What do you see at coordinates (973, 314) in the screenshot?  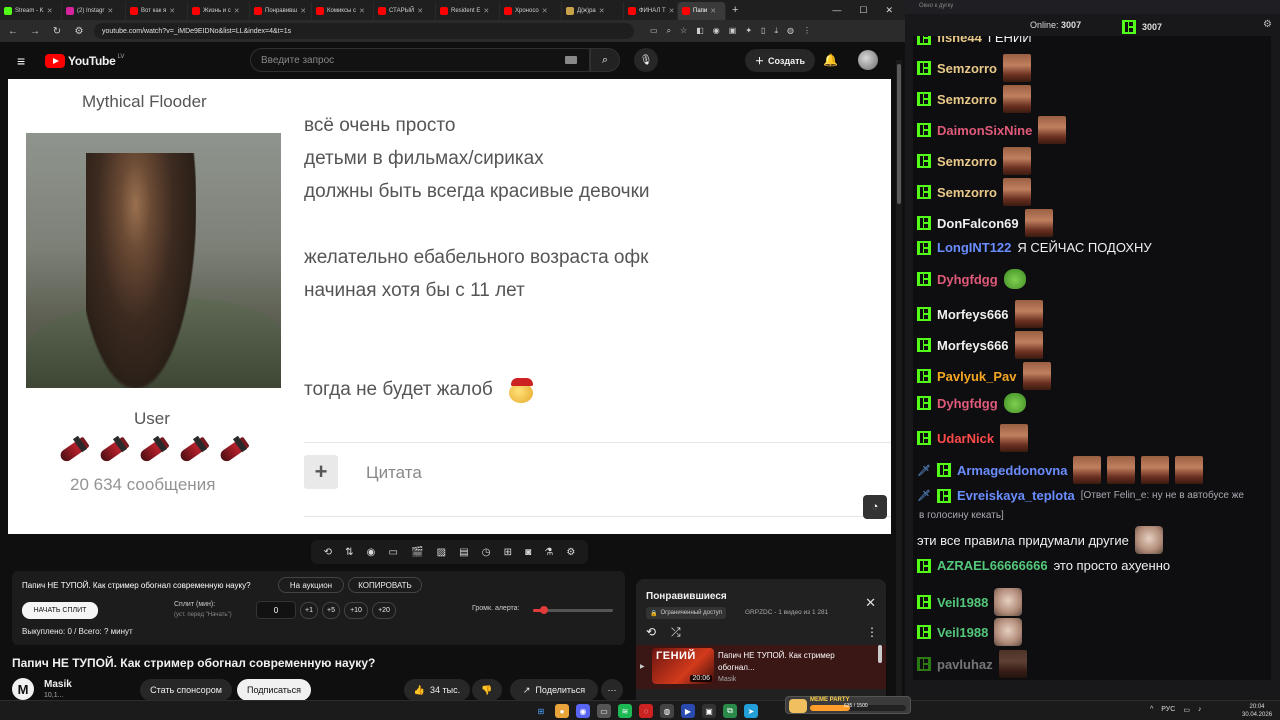 I see `chat-username: Morfeys666` at bounding box center [973, 314].